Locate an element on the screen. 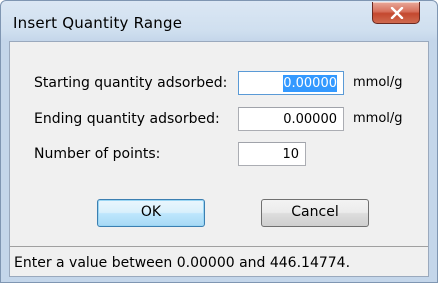  ok-button: OK is located at coordinates (151, 213).